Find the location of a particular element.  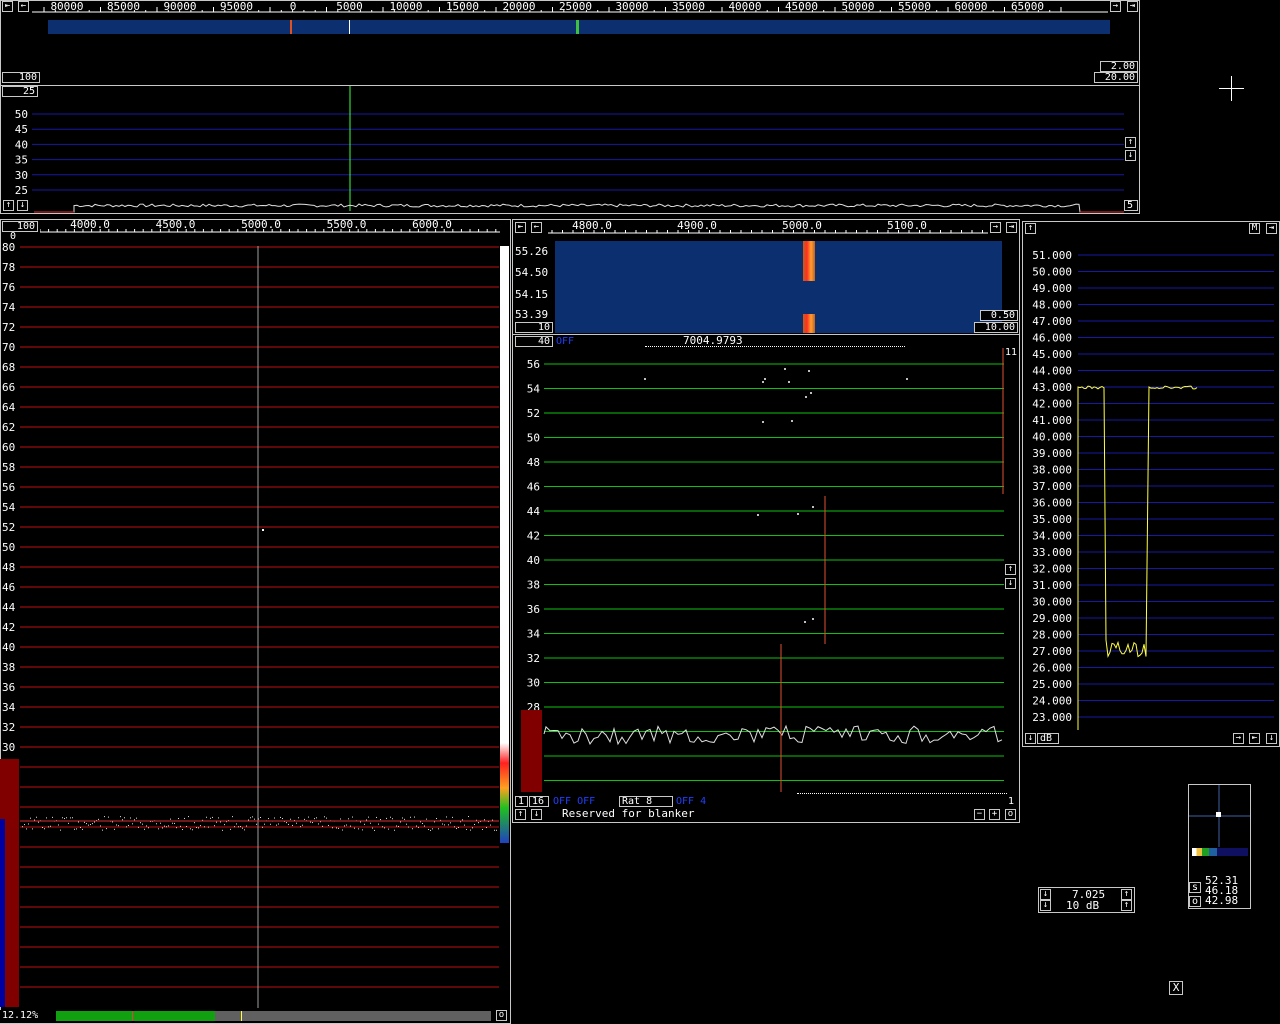

hires-ctrl-sixteen: 16 is located at coordinates (539, 801).